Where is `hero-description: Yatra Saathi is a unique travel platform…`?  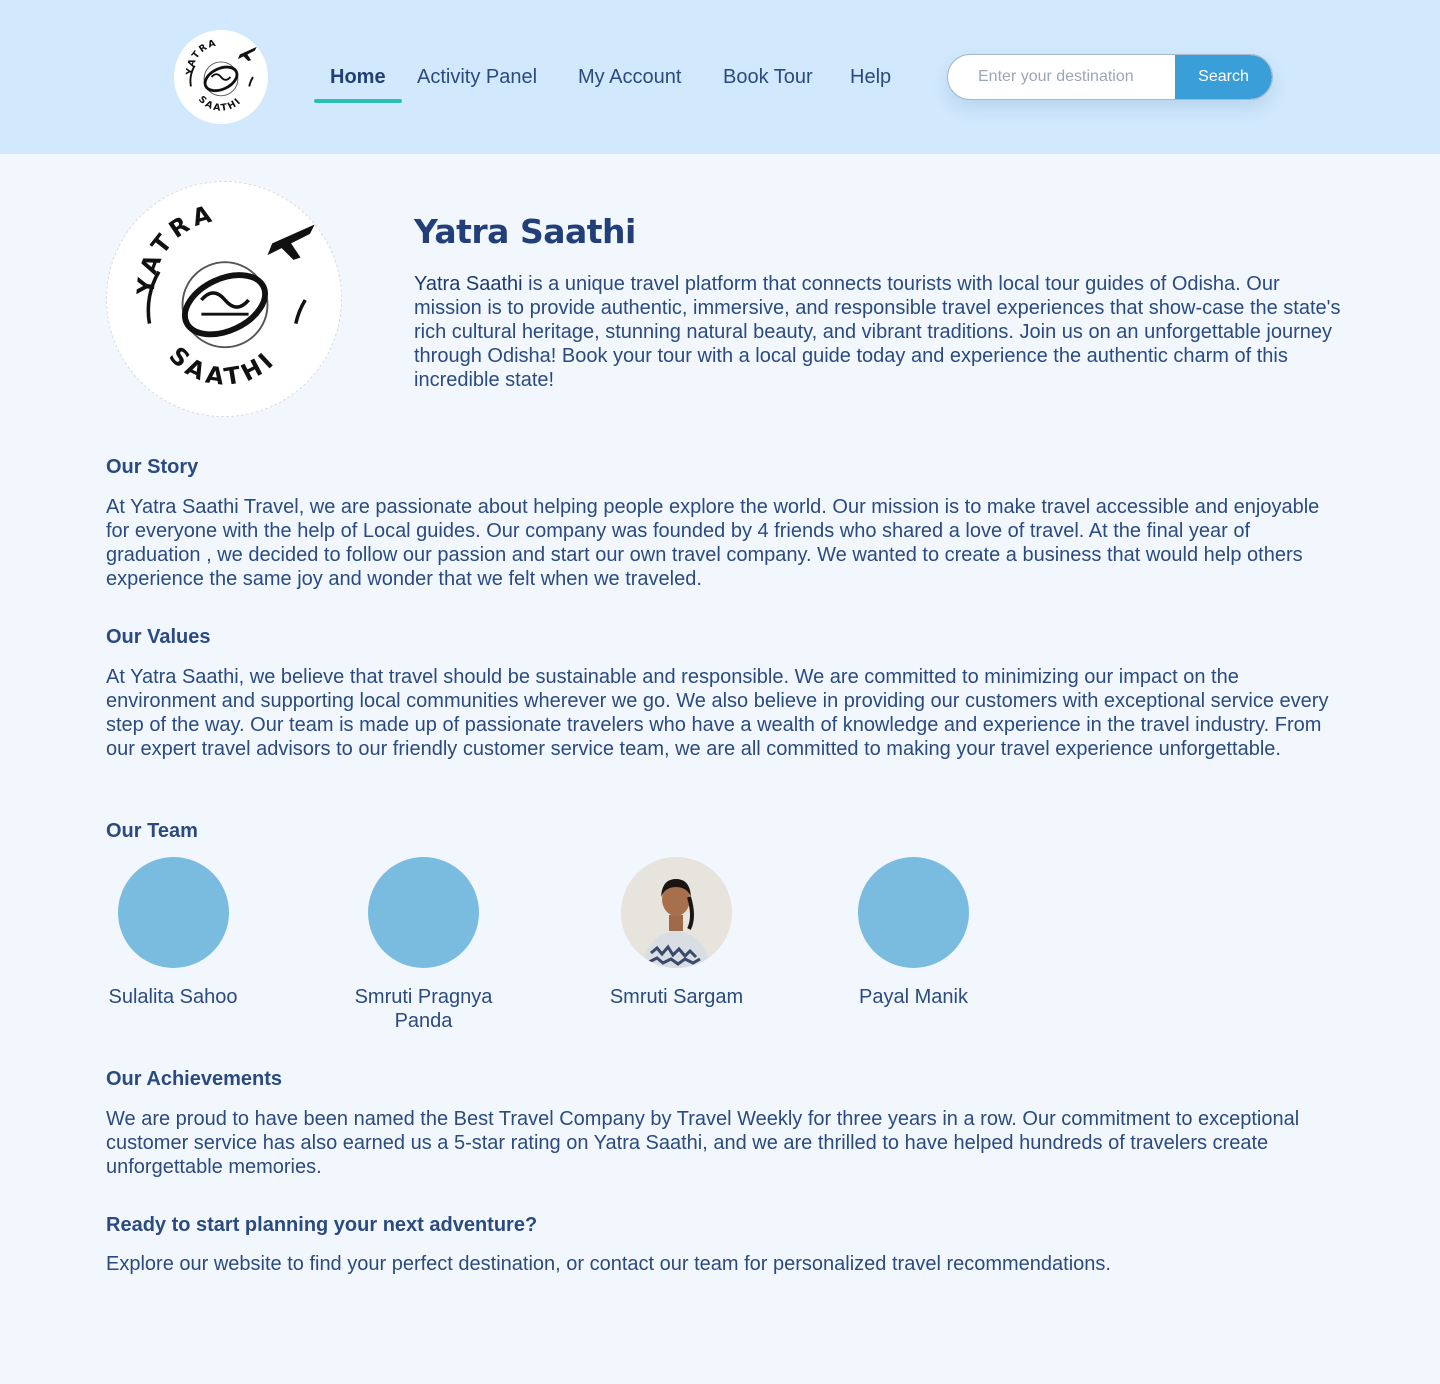 hero-description: Yatra Saathi is a unique travel platform… is located at coordinates (879, 332).